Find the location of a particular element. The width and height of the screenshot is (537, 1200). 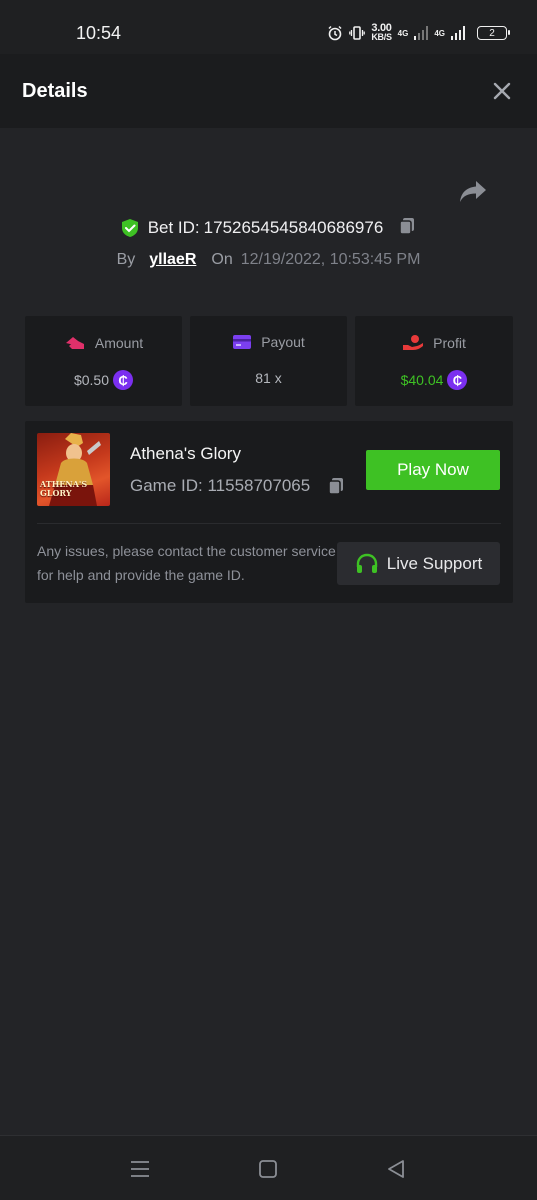

amount-icon is located at coordinates (74, 343).